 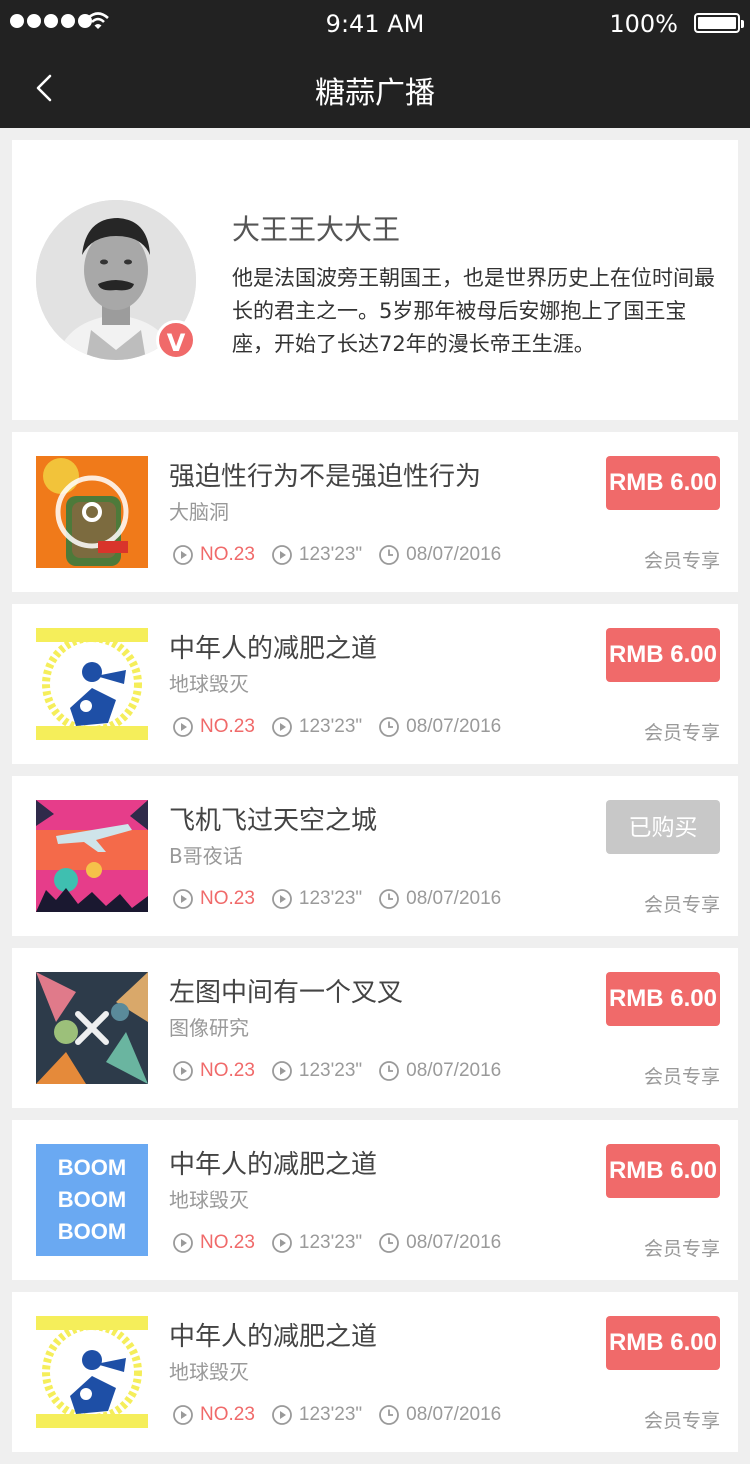 I want to click on nav-bar: 糖蒜广播, so click(x=375, y=88).